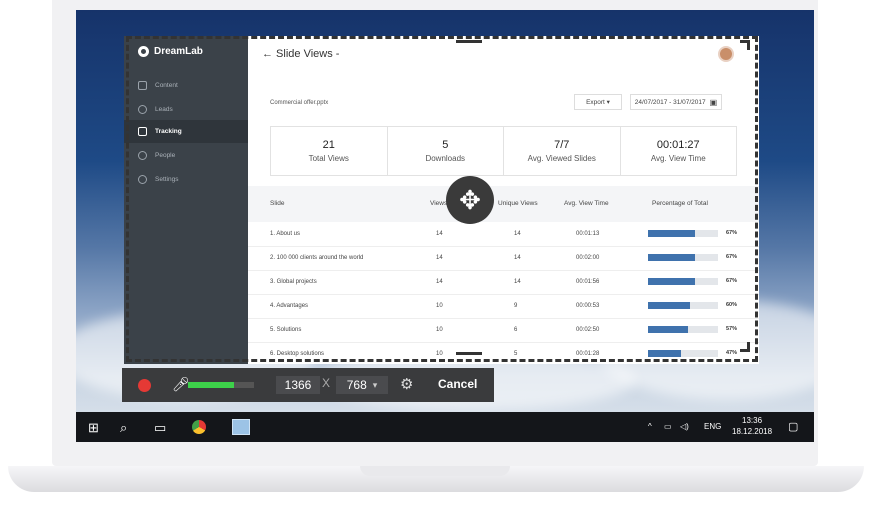 This screenshot has height=506, width=870. Describe the element at coordinates (178, 51) in the screenshot. I see `brand-name: DreamLab` at that location.